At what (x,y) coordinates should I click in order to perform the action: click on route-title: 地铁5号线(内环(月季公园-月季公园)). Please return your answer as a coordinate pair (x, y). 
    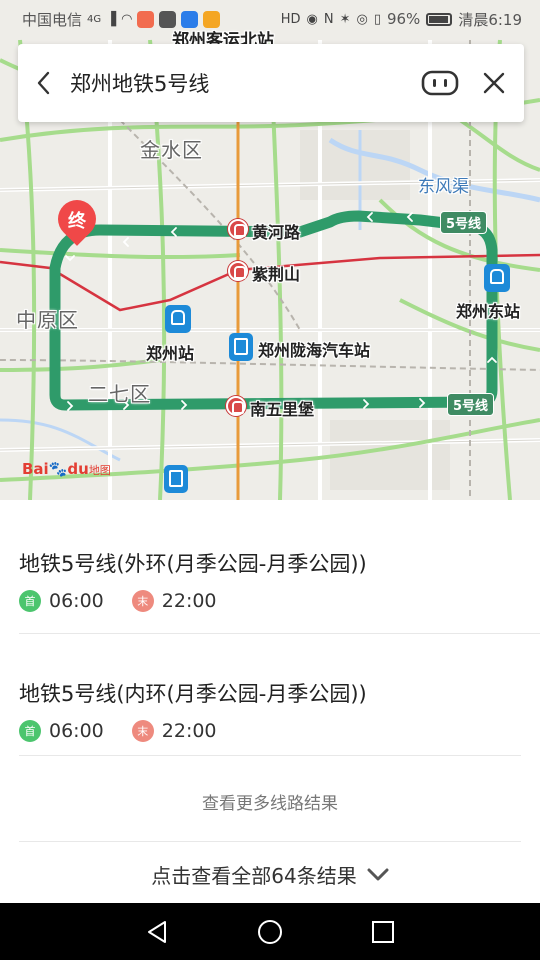
    Looking at the image, I should click on (193, 694).